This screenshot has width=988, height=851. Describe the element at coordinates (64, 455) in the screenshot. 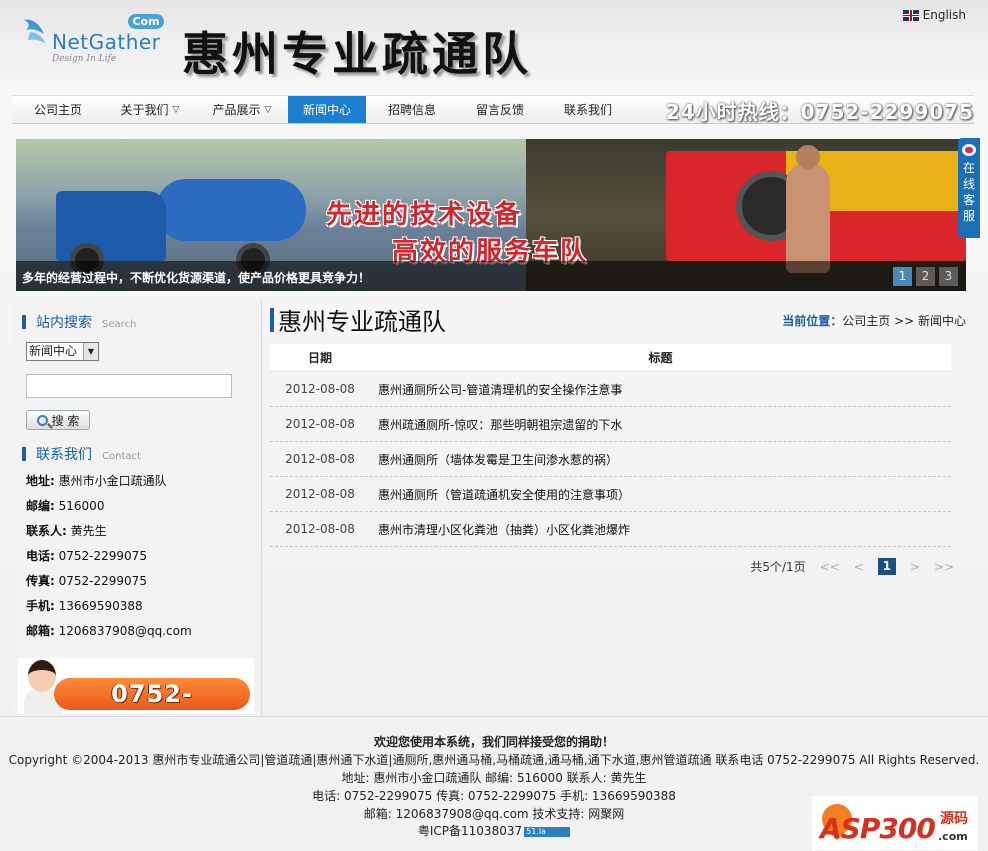

I see `contact-heading-cn: 联系我们` at that location.